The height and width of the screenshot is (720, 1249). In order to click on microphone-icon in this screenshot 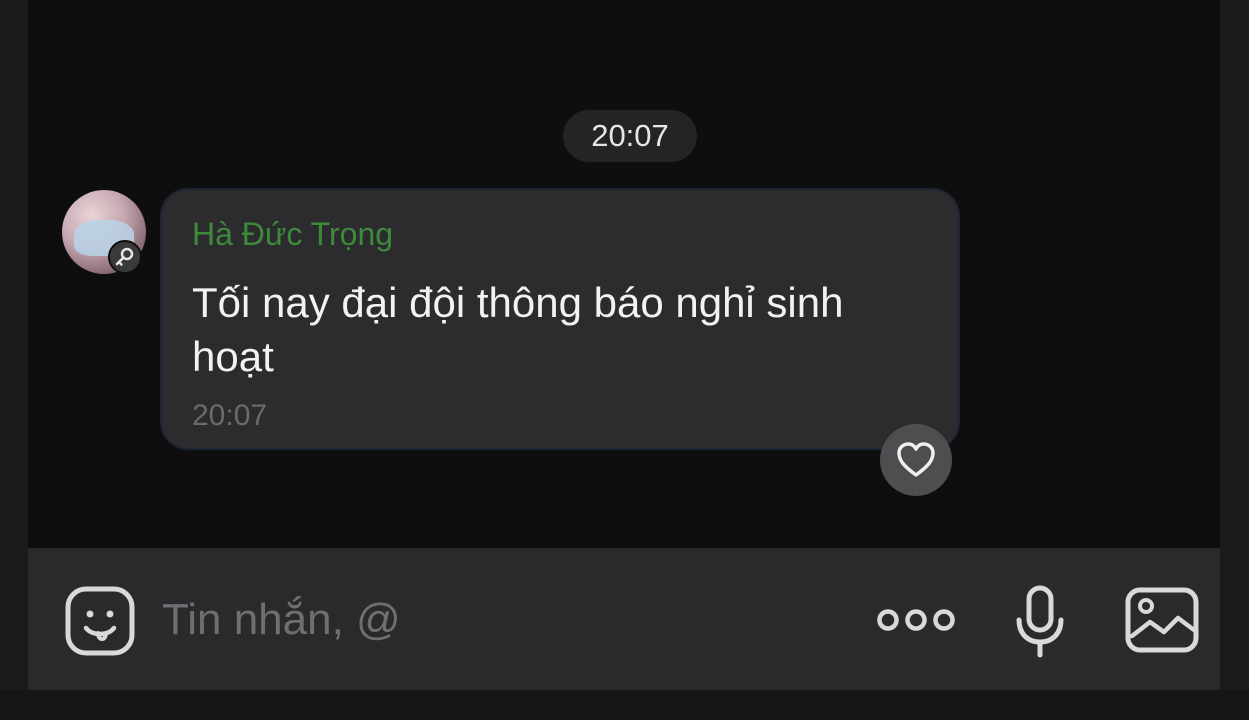, I will do `click(1040, 621)`.